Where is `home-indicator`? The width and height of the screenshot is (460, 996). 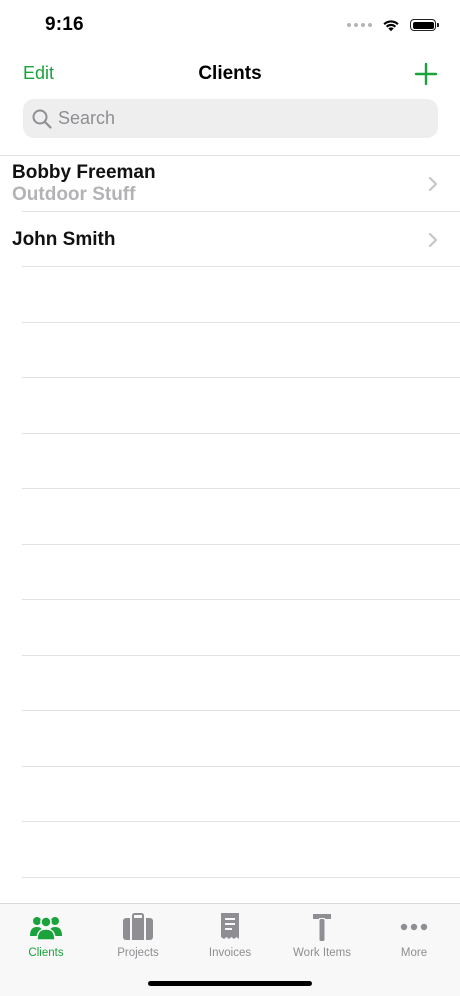 home-indicator is located at coordinates (230, 983).